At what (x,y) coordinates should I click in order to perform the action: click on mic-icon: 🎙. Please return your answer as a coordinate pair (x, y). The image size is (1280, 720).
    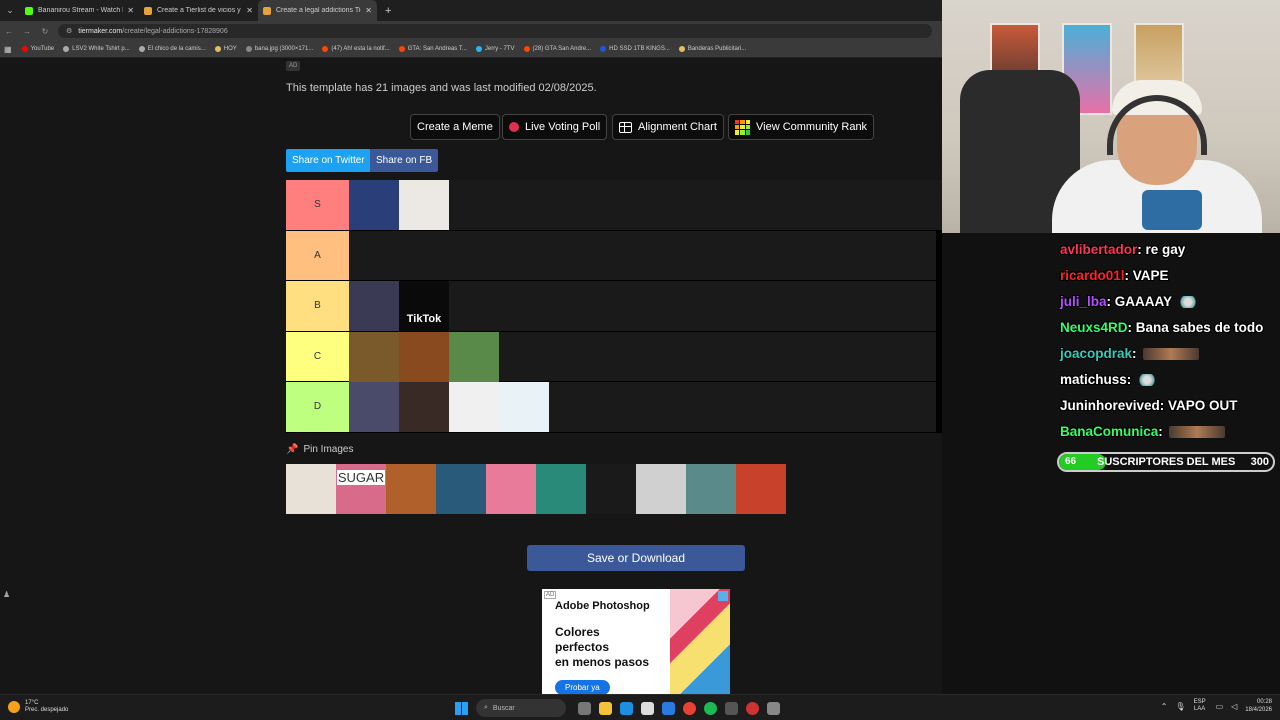
    Looking at the image, I should click on (1180, 706).